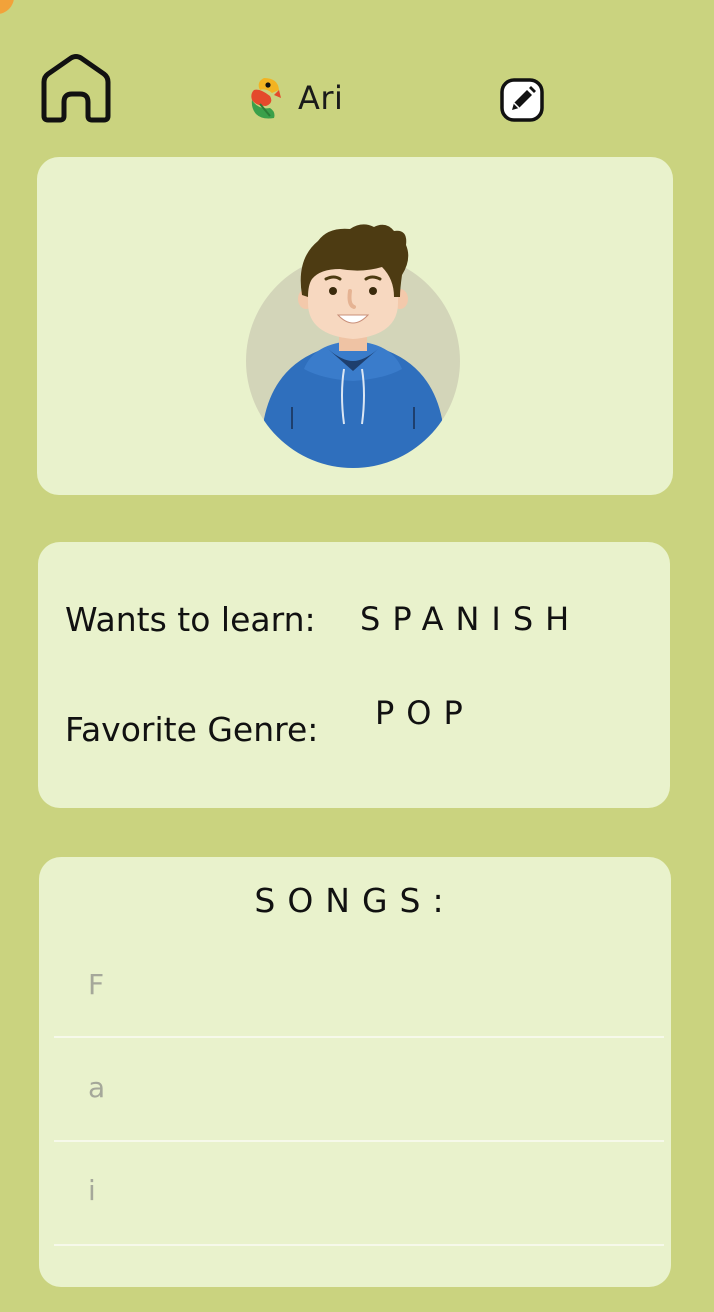  I want to click on learn-label: Wants to learn:, so click(190, 619).